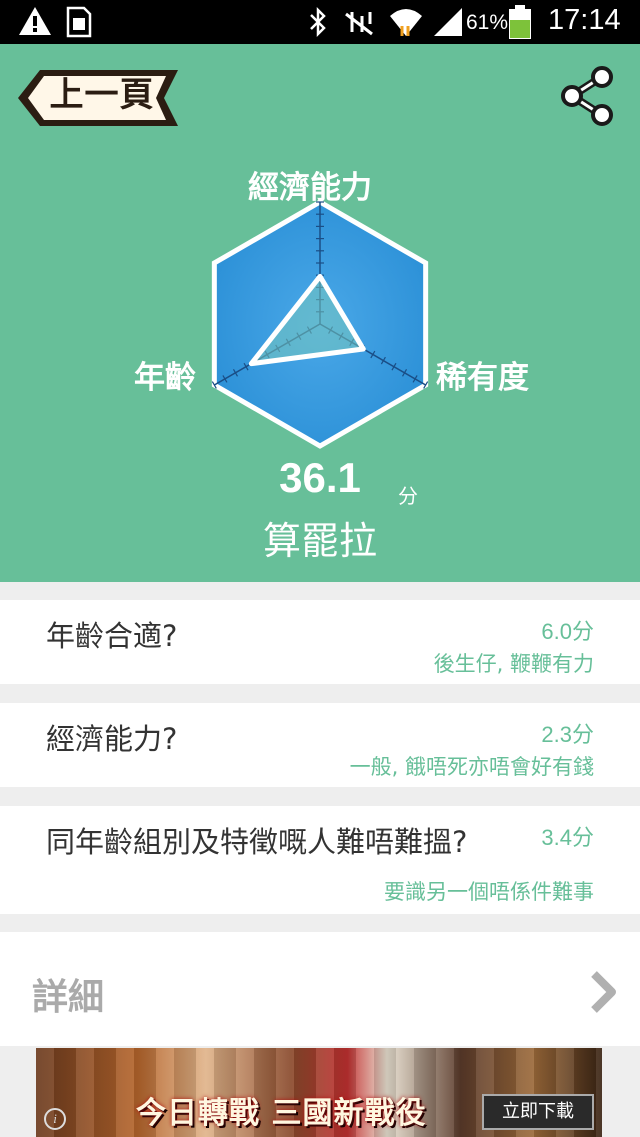 The height and width of the screenshot is (1137, 640). I want to click on sim-icon, so click(79, 22).